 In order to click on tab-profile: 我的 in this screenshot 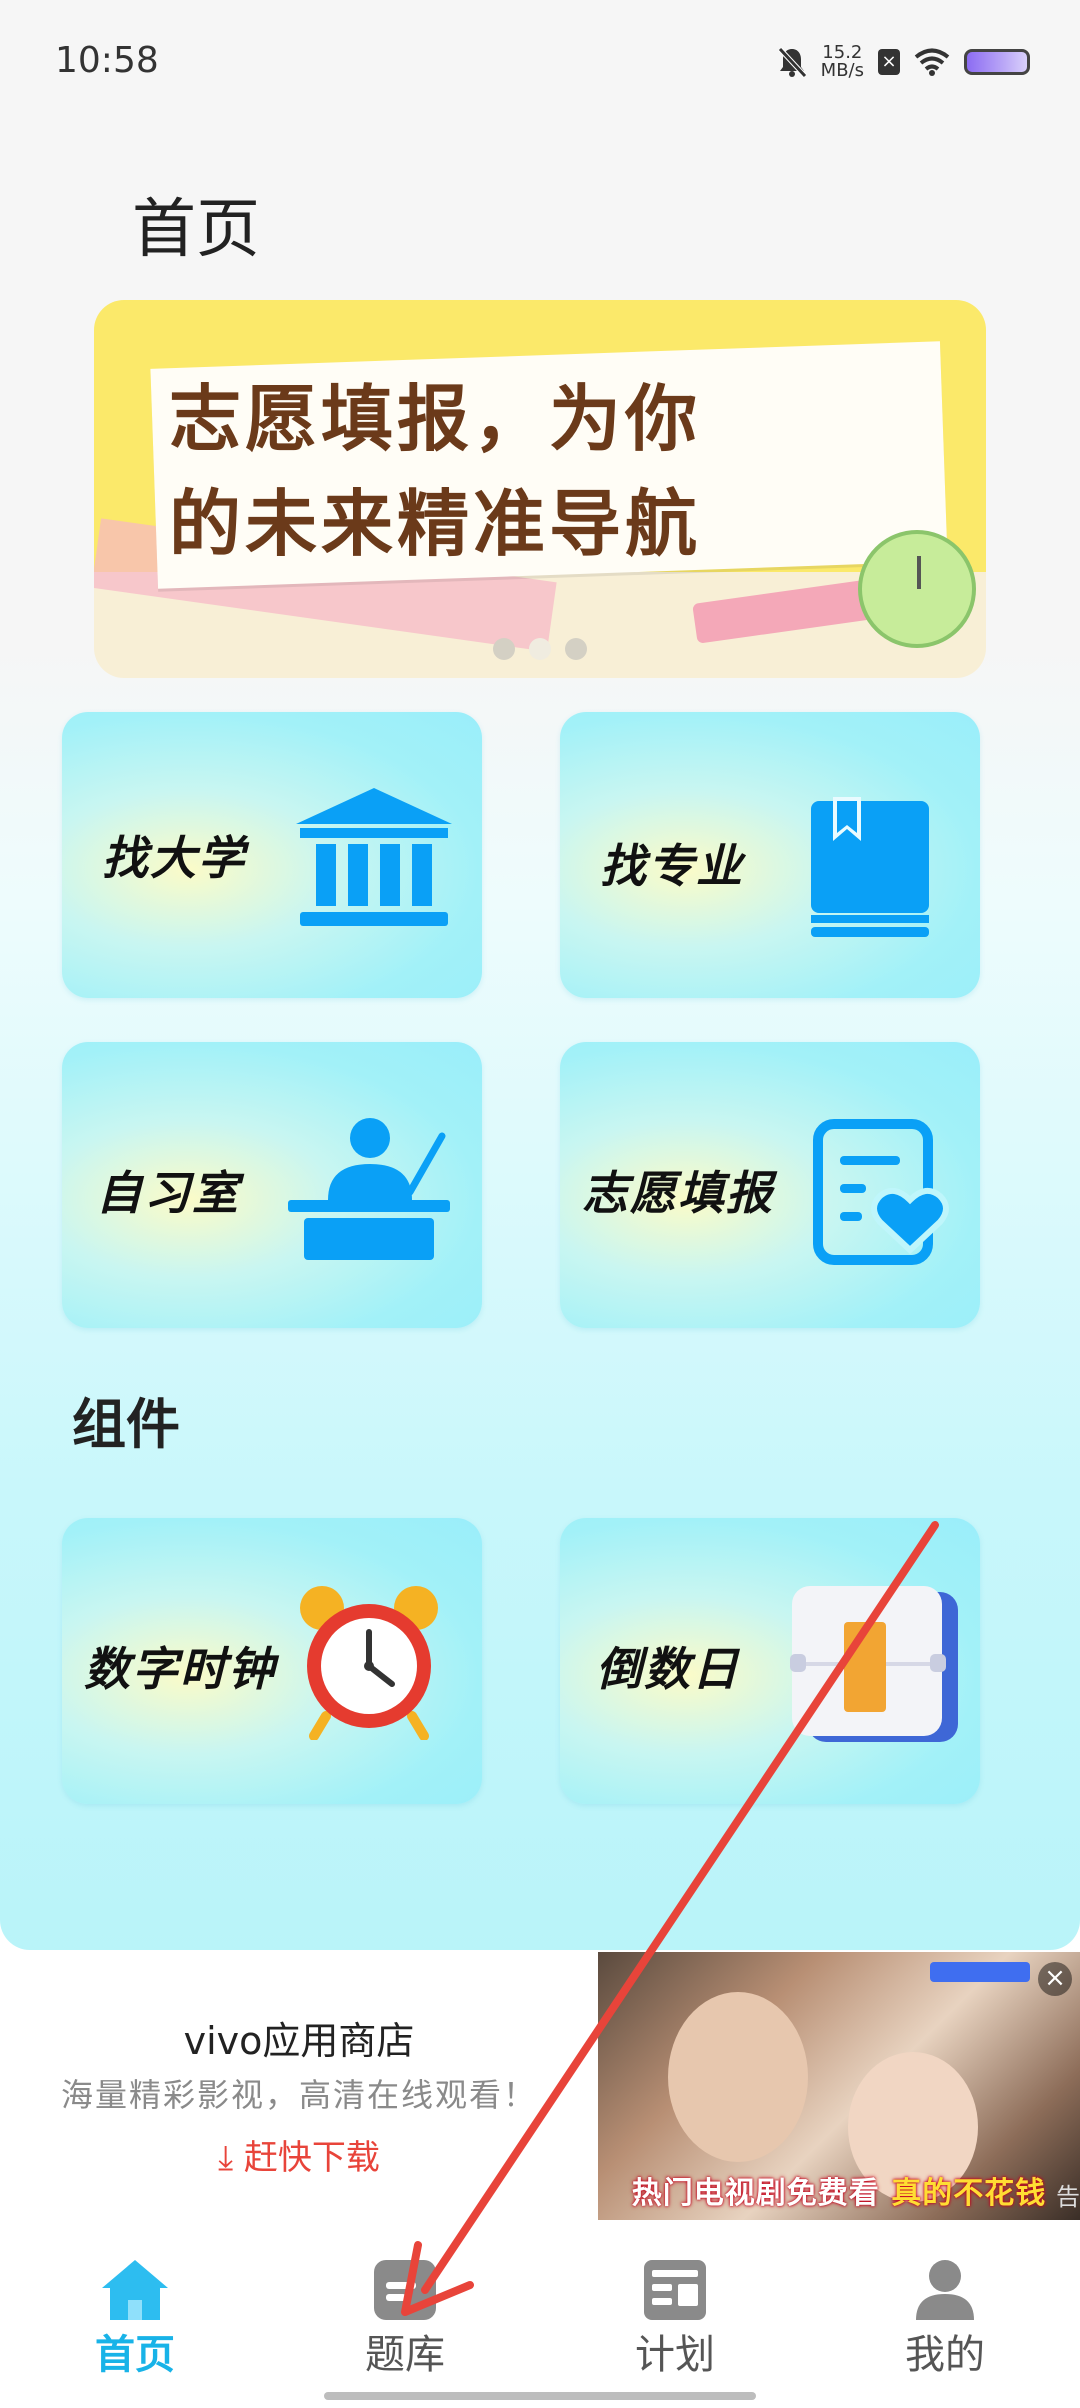, I will do `click(945, 2310)`.